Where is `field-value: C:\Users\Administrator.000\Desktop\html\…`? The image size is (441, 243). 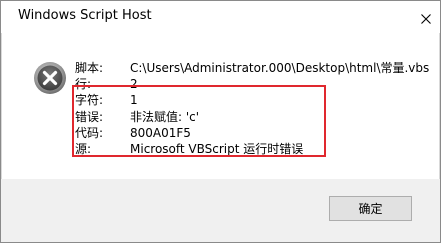 field-value: C:\Users\Administrator.000\Desktop\html\… is located at coordinates (280, 68).